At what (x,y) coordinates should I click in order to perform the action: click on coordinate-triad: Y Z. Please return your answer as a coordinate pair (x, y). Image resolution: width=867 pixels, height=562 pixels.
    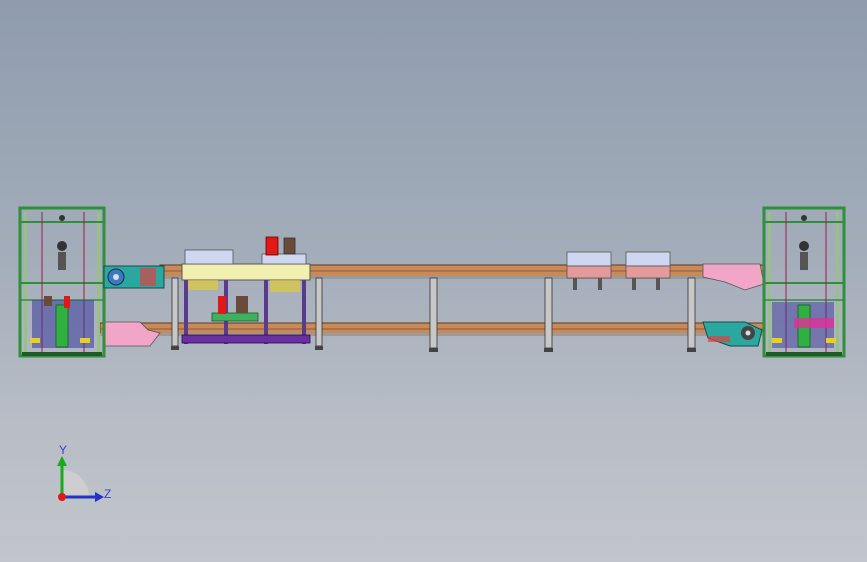
    Looking at the image, I should click on (84, 472).